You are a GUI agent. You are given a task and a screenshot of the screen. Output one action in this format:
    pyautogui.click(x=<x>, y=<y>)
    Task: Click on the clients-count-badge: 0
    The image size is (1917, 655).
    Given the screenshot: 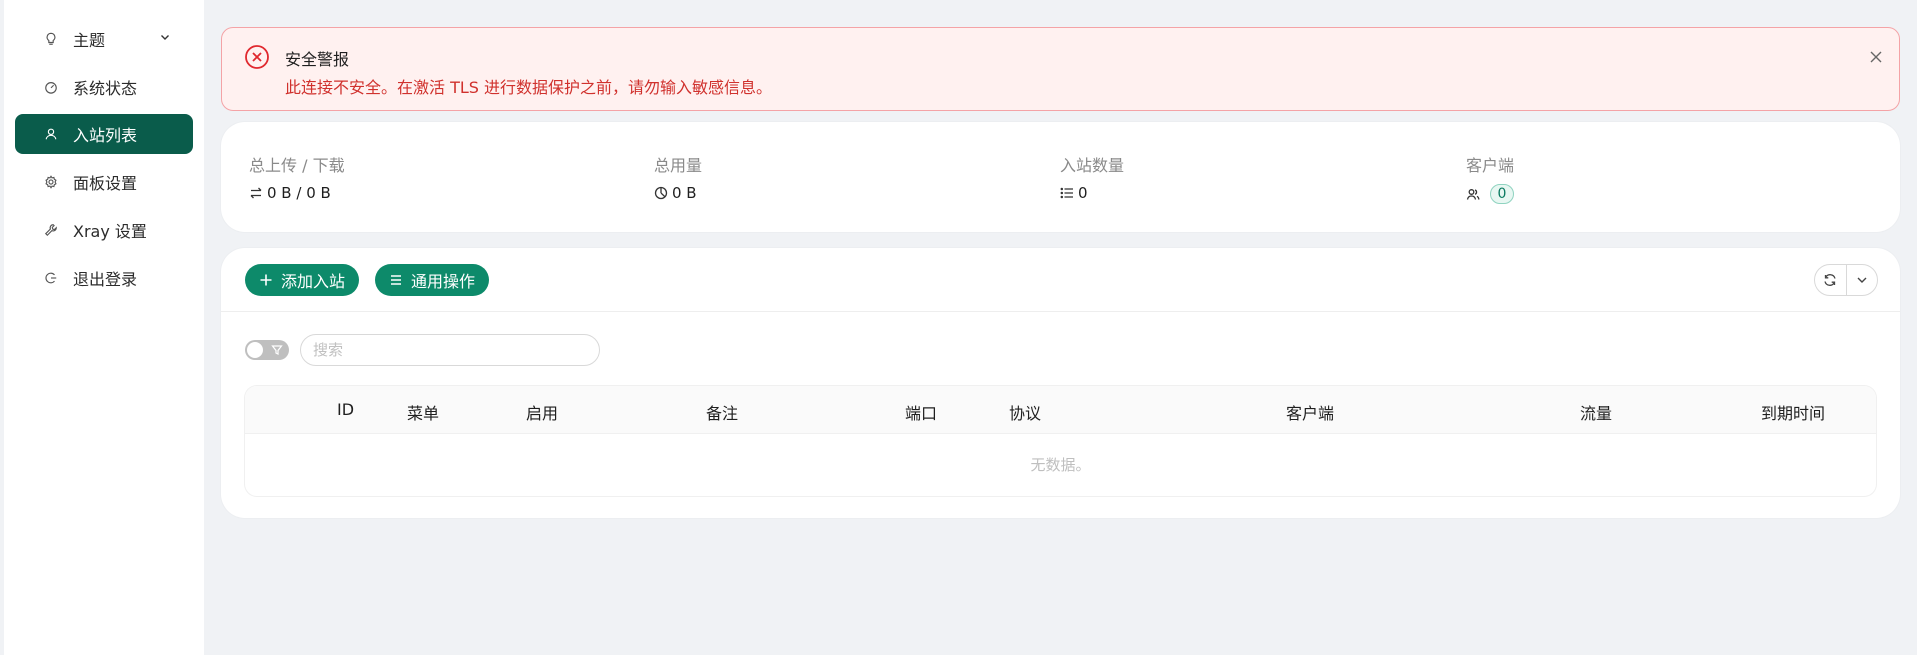 What is the action you would take?
    pyautogui.click(x=1502, y=194)
    